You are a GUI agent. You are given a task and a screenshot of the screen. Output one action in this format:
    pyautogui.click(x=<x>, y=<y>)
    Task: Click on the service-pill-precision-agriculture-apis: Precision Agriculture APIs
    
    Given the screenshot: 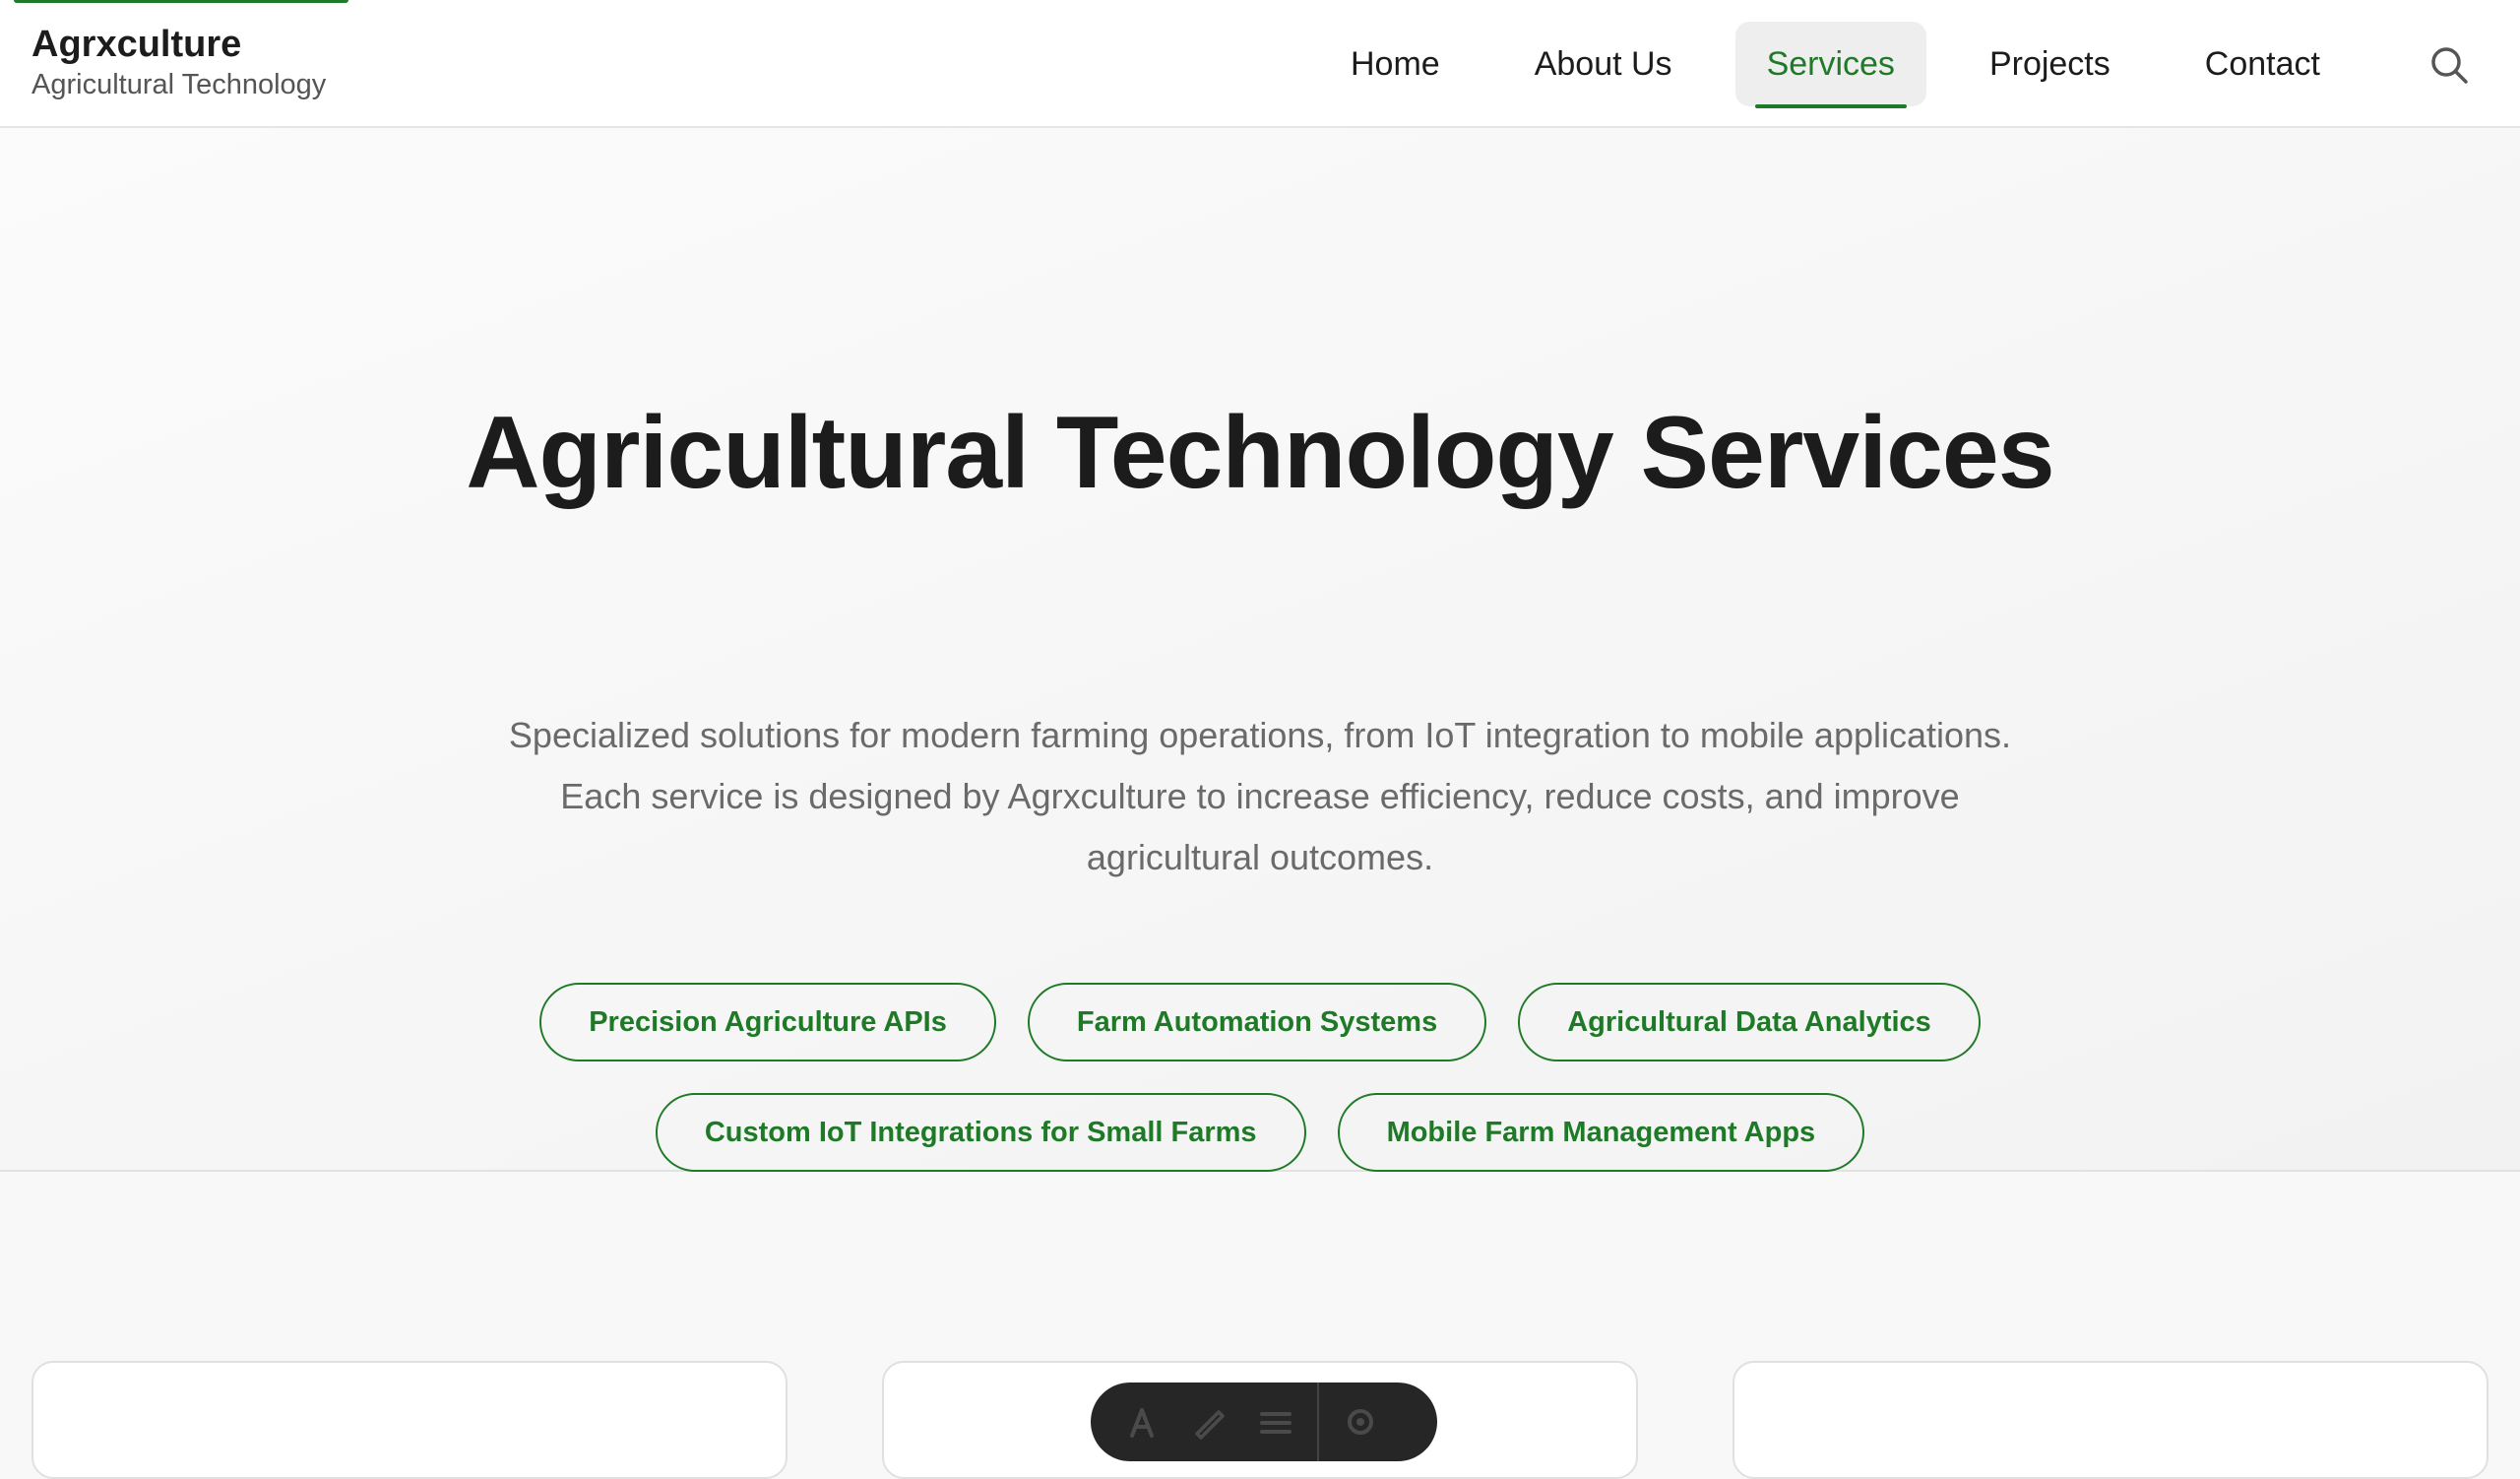 What is the action you would take?
    pyautogui.click(x=767, y=1022)
    